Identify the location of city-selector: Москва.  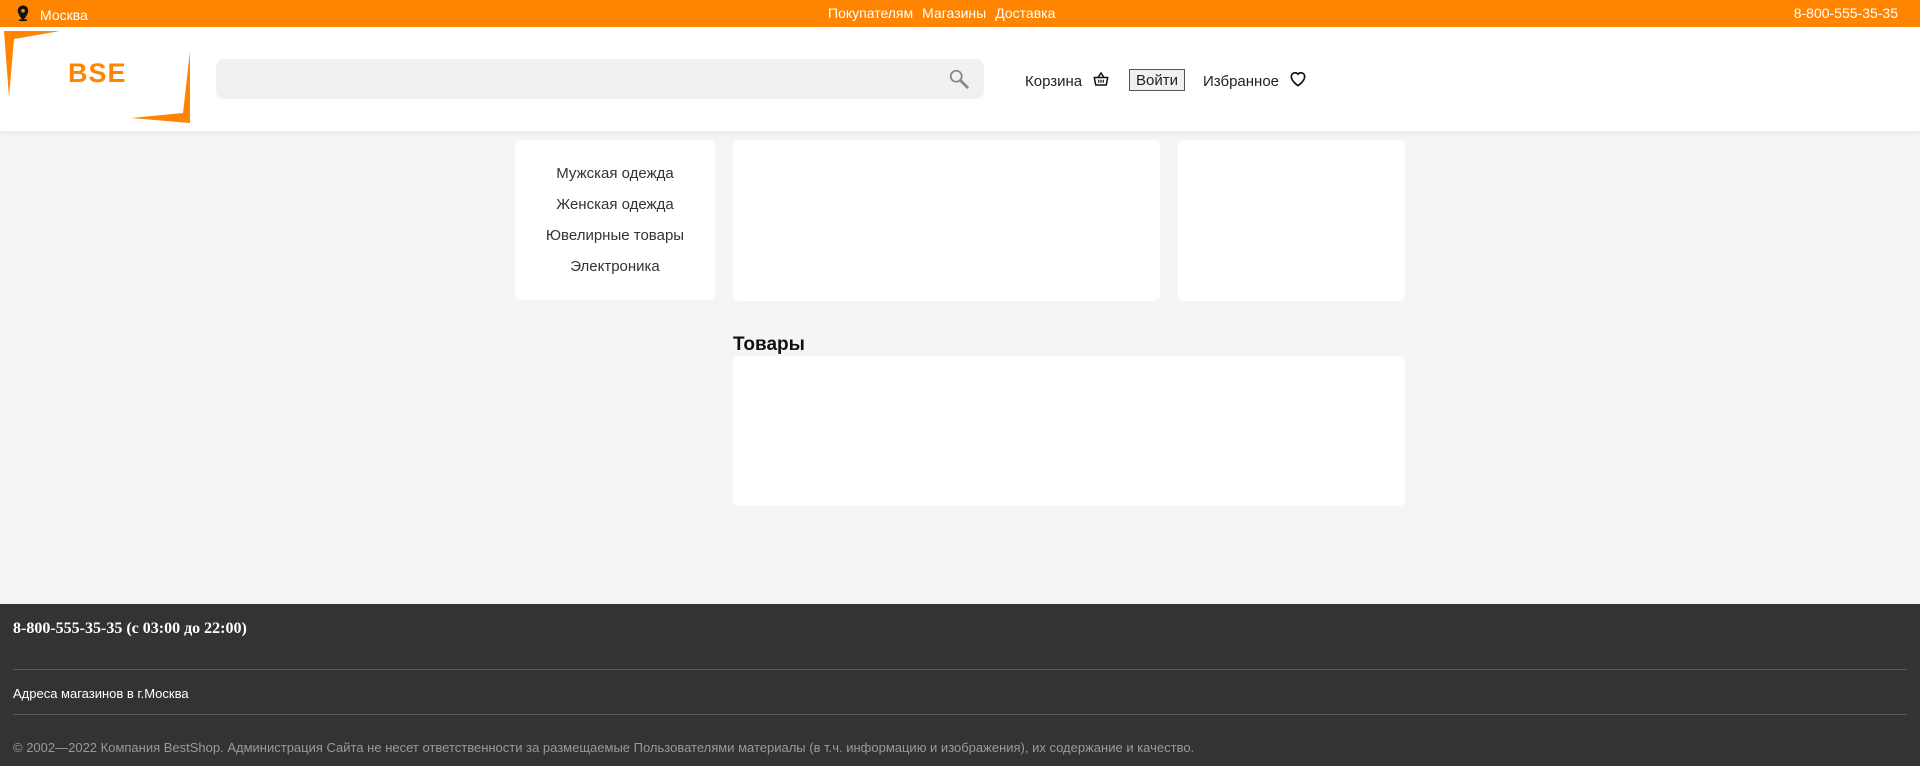
(51, 14).